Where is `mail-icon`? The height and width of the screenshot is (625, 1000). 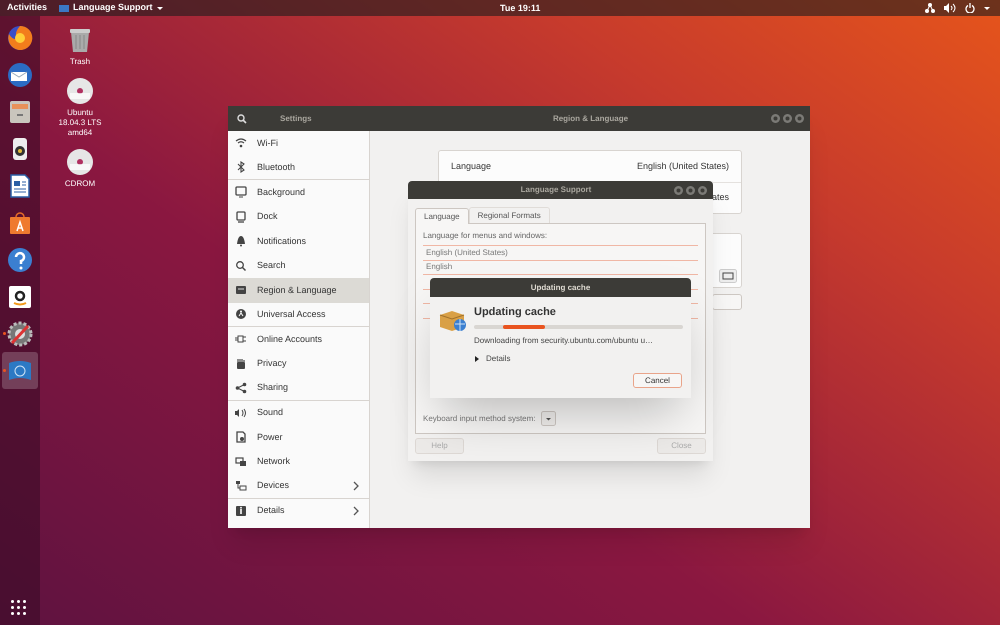
mail-icon is located at coordinates (20, 74).